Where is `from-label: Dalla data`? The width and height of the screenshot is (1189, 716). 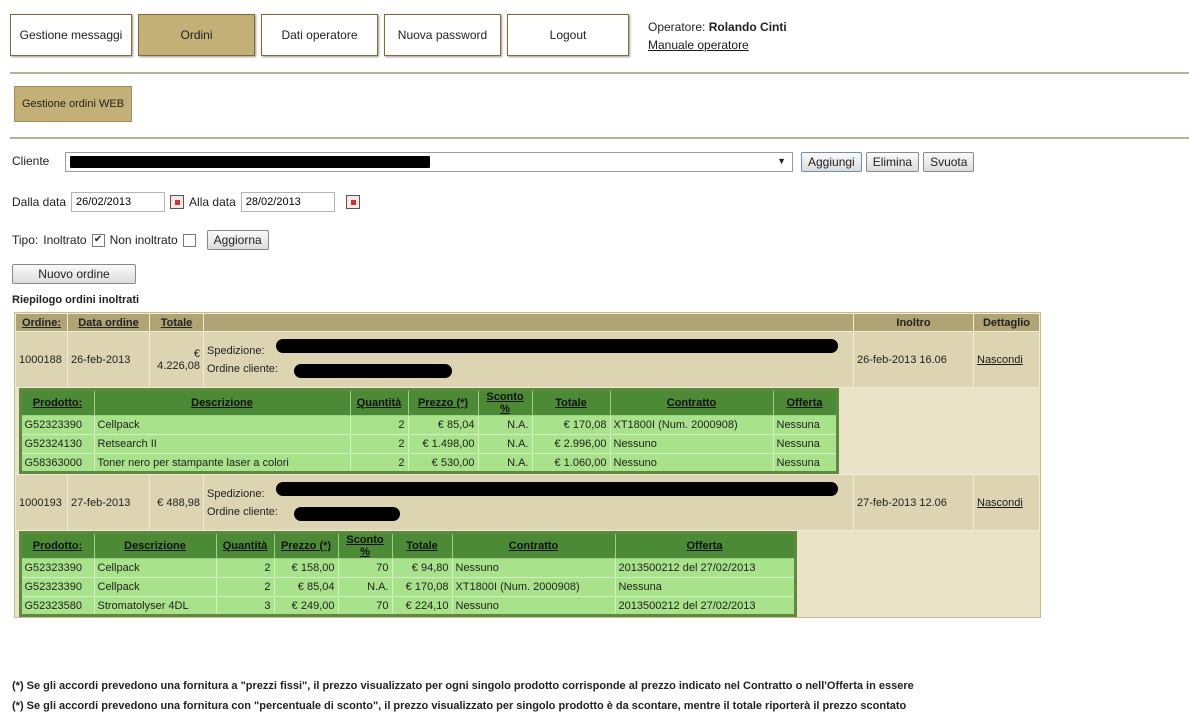
from-label: Dalla data is located at coordinates (39, 202).